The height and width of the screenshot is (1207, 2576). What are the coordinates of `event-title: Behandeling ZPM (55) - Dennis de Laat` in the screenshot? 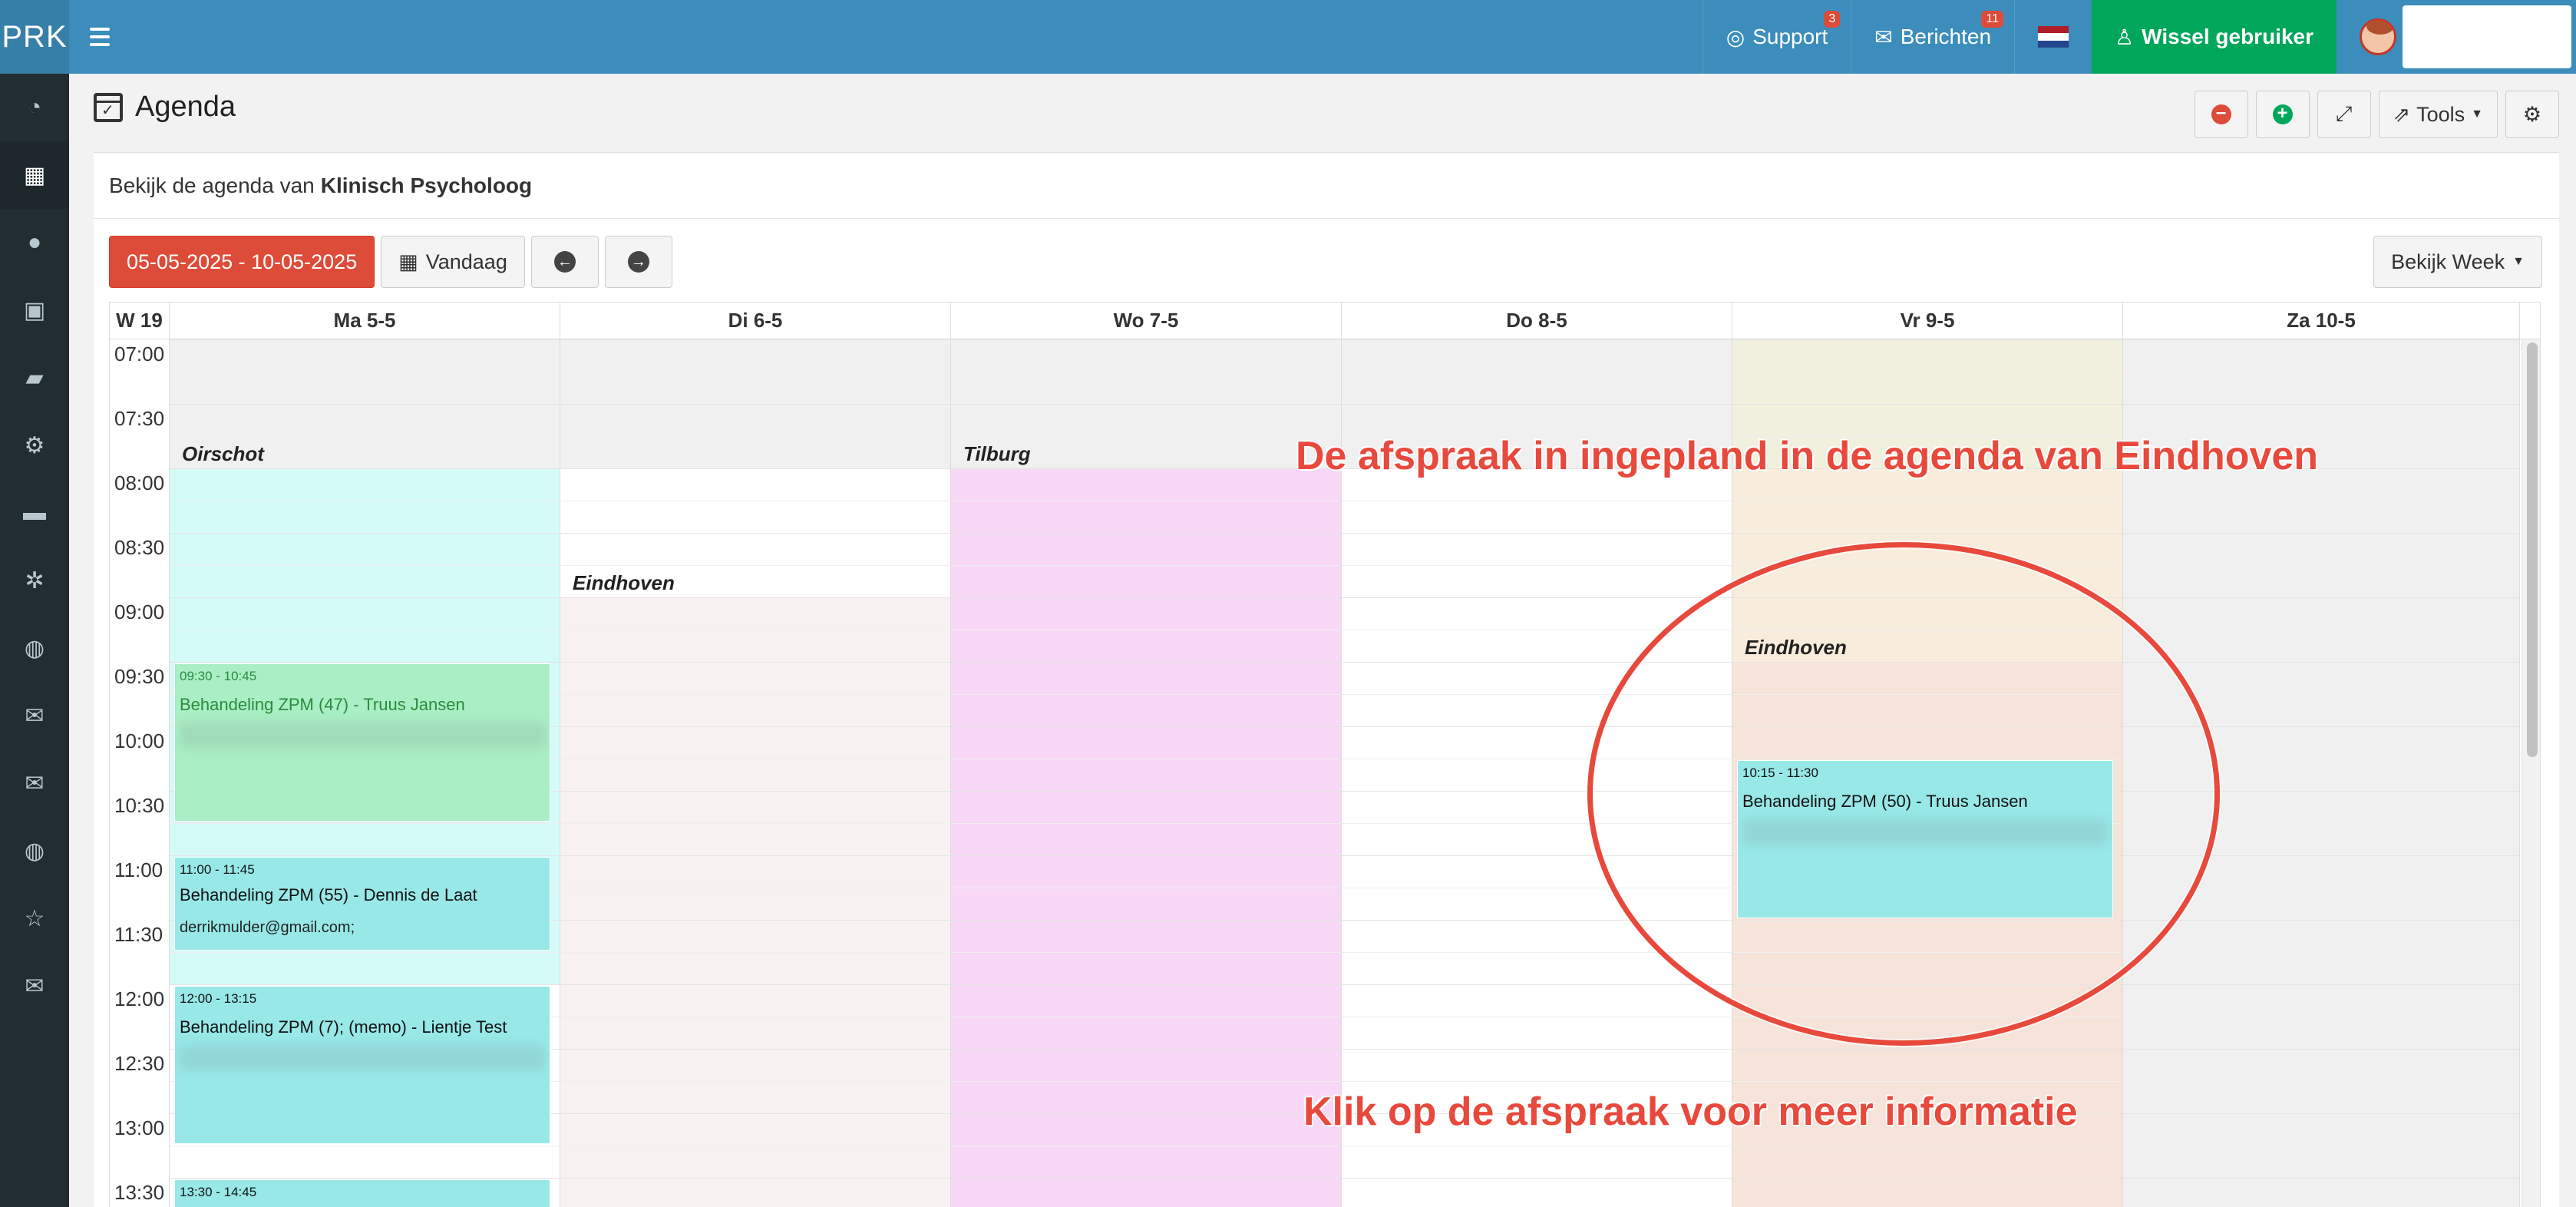 It's located at (328, 894).